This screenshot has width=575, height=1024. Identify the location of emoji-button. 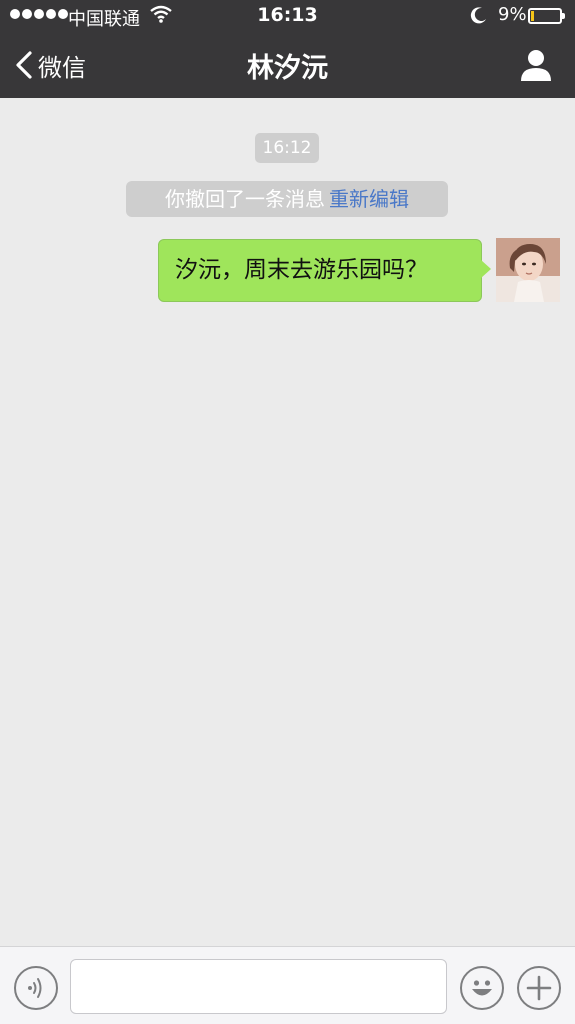
(482, 988).